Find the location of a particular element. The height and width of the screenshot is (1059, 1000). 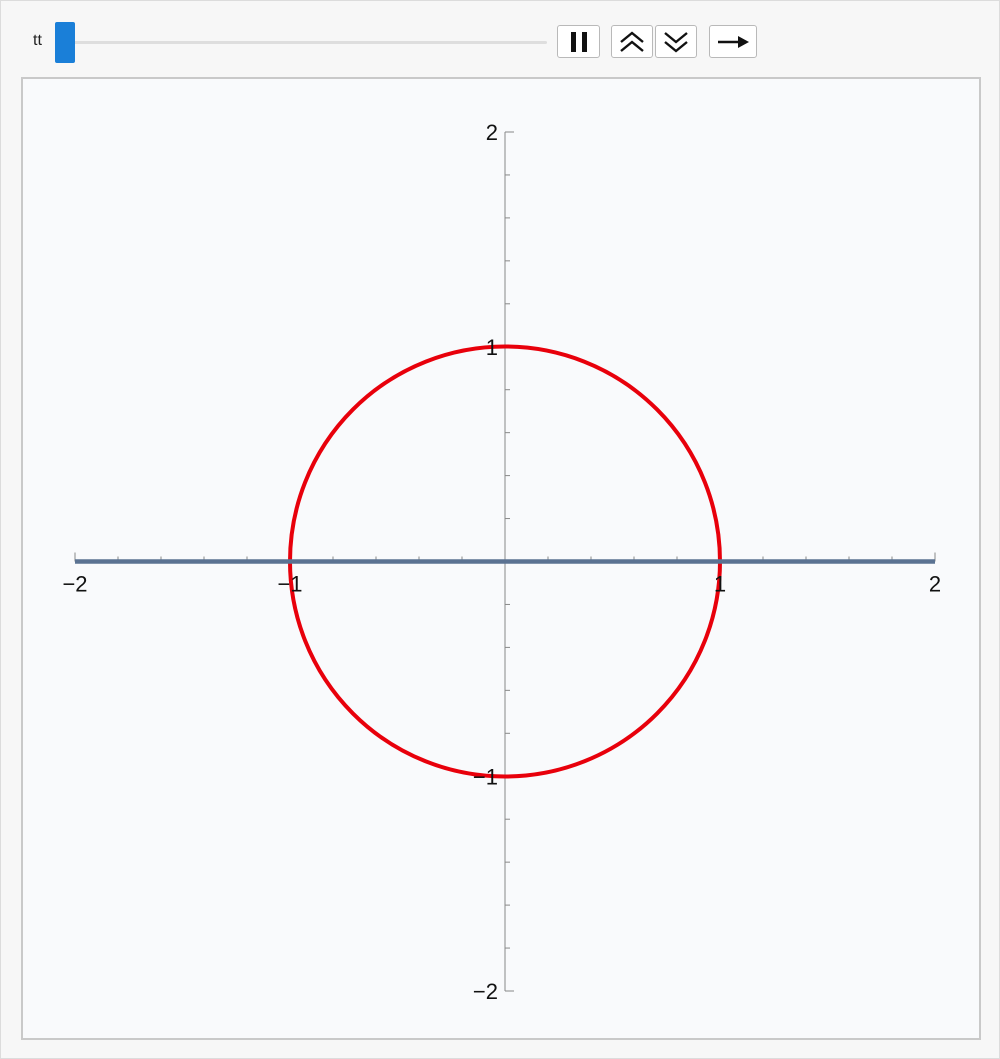

y-tick-label: 2 is located at coordinates (492, 132).